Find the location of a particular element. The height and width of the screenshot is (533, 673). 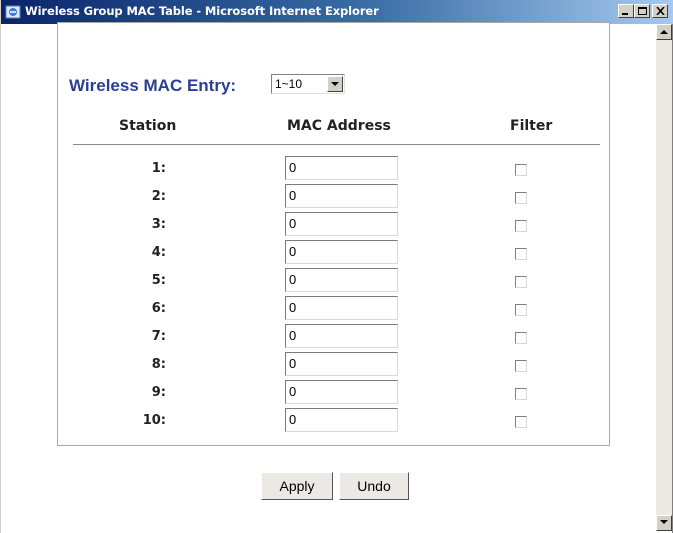

mac-entry-label: Wireless MAC Entry: is located at coordinates (153, 85).